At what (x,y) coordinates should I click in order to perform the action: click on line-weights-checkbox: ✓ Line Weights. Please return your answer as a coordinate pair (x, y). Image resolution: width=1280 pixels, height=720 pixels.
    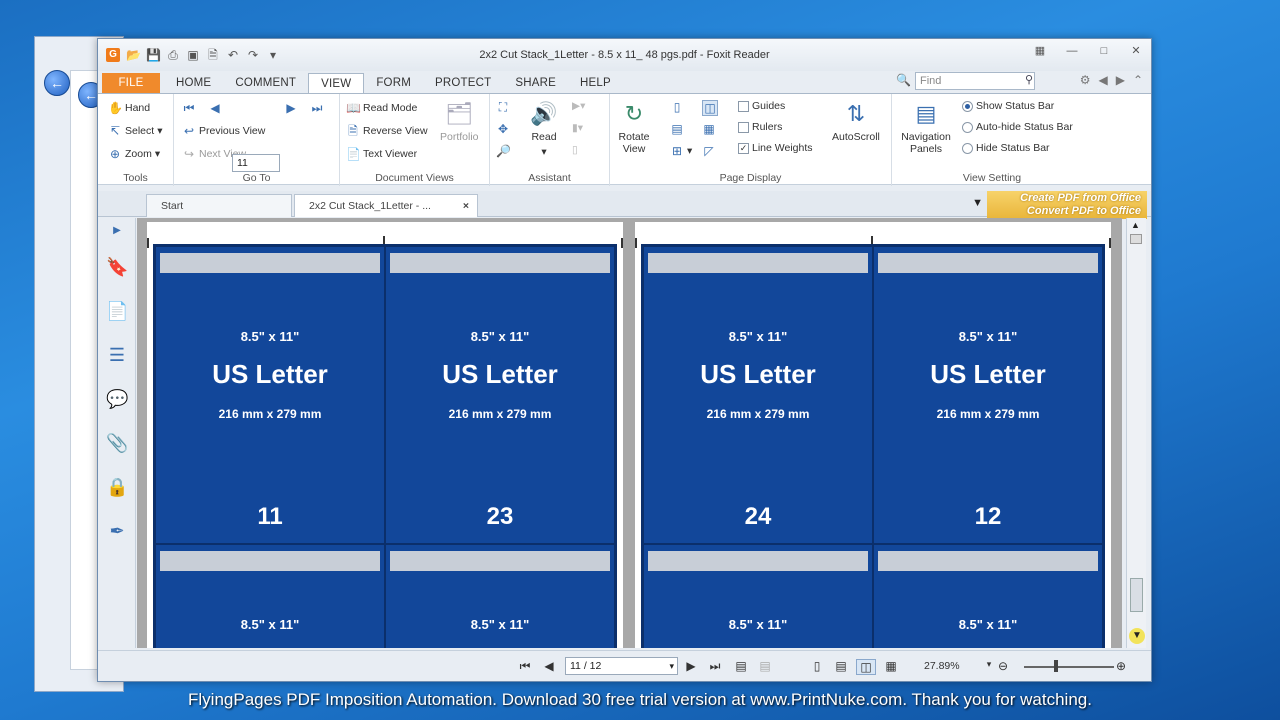
    Looking at the image, I should click on (775, 148).